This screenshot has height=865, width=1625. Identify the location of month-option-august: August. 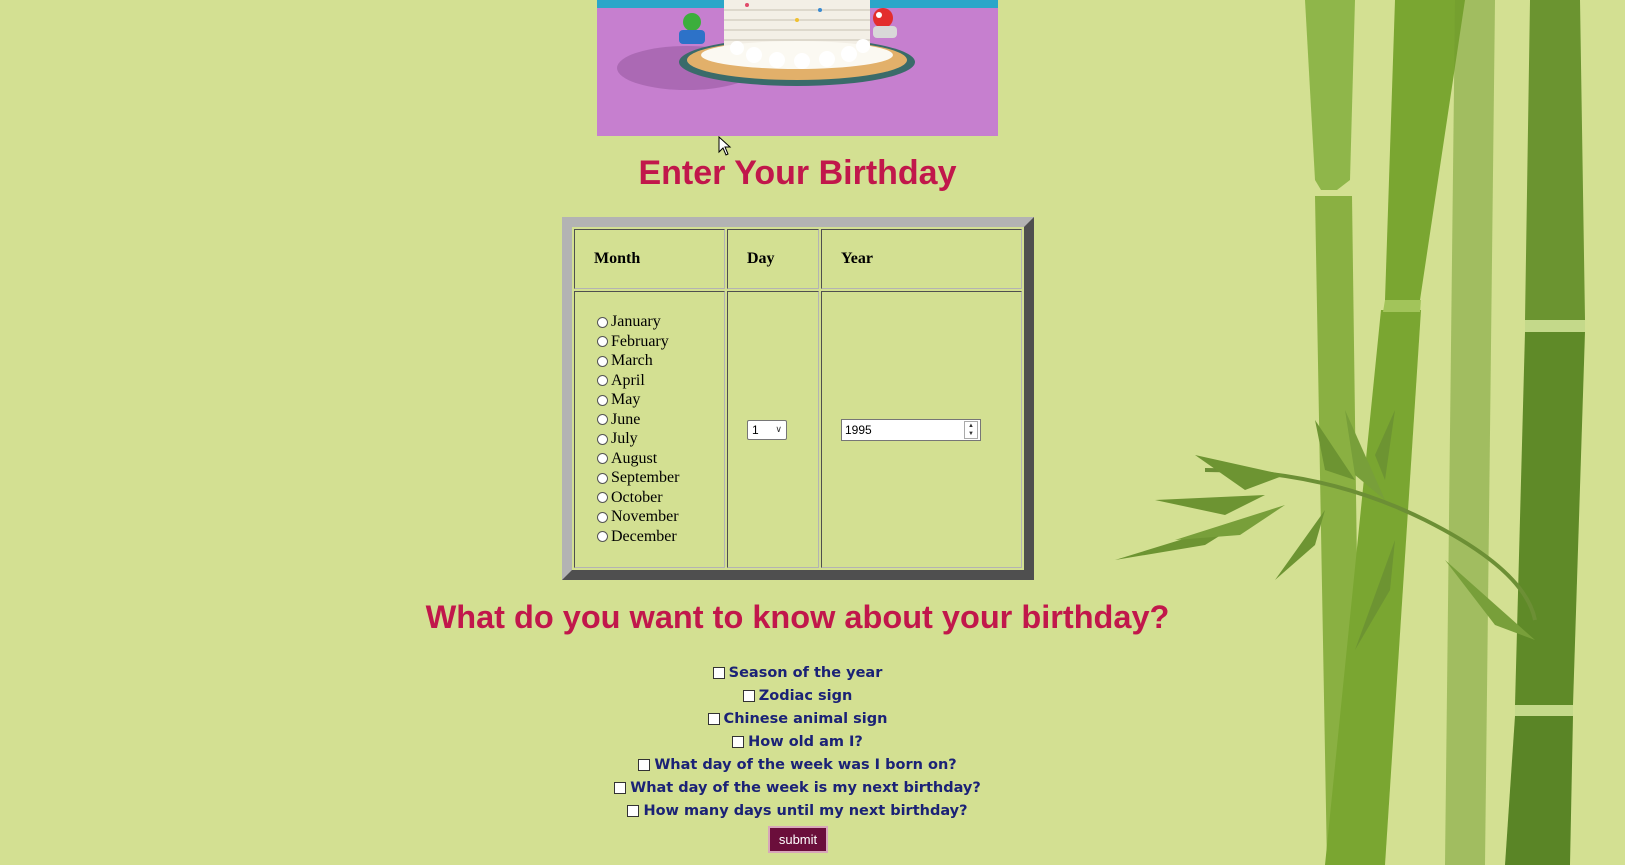
(660, 459).